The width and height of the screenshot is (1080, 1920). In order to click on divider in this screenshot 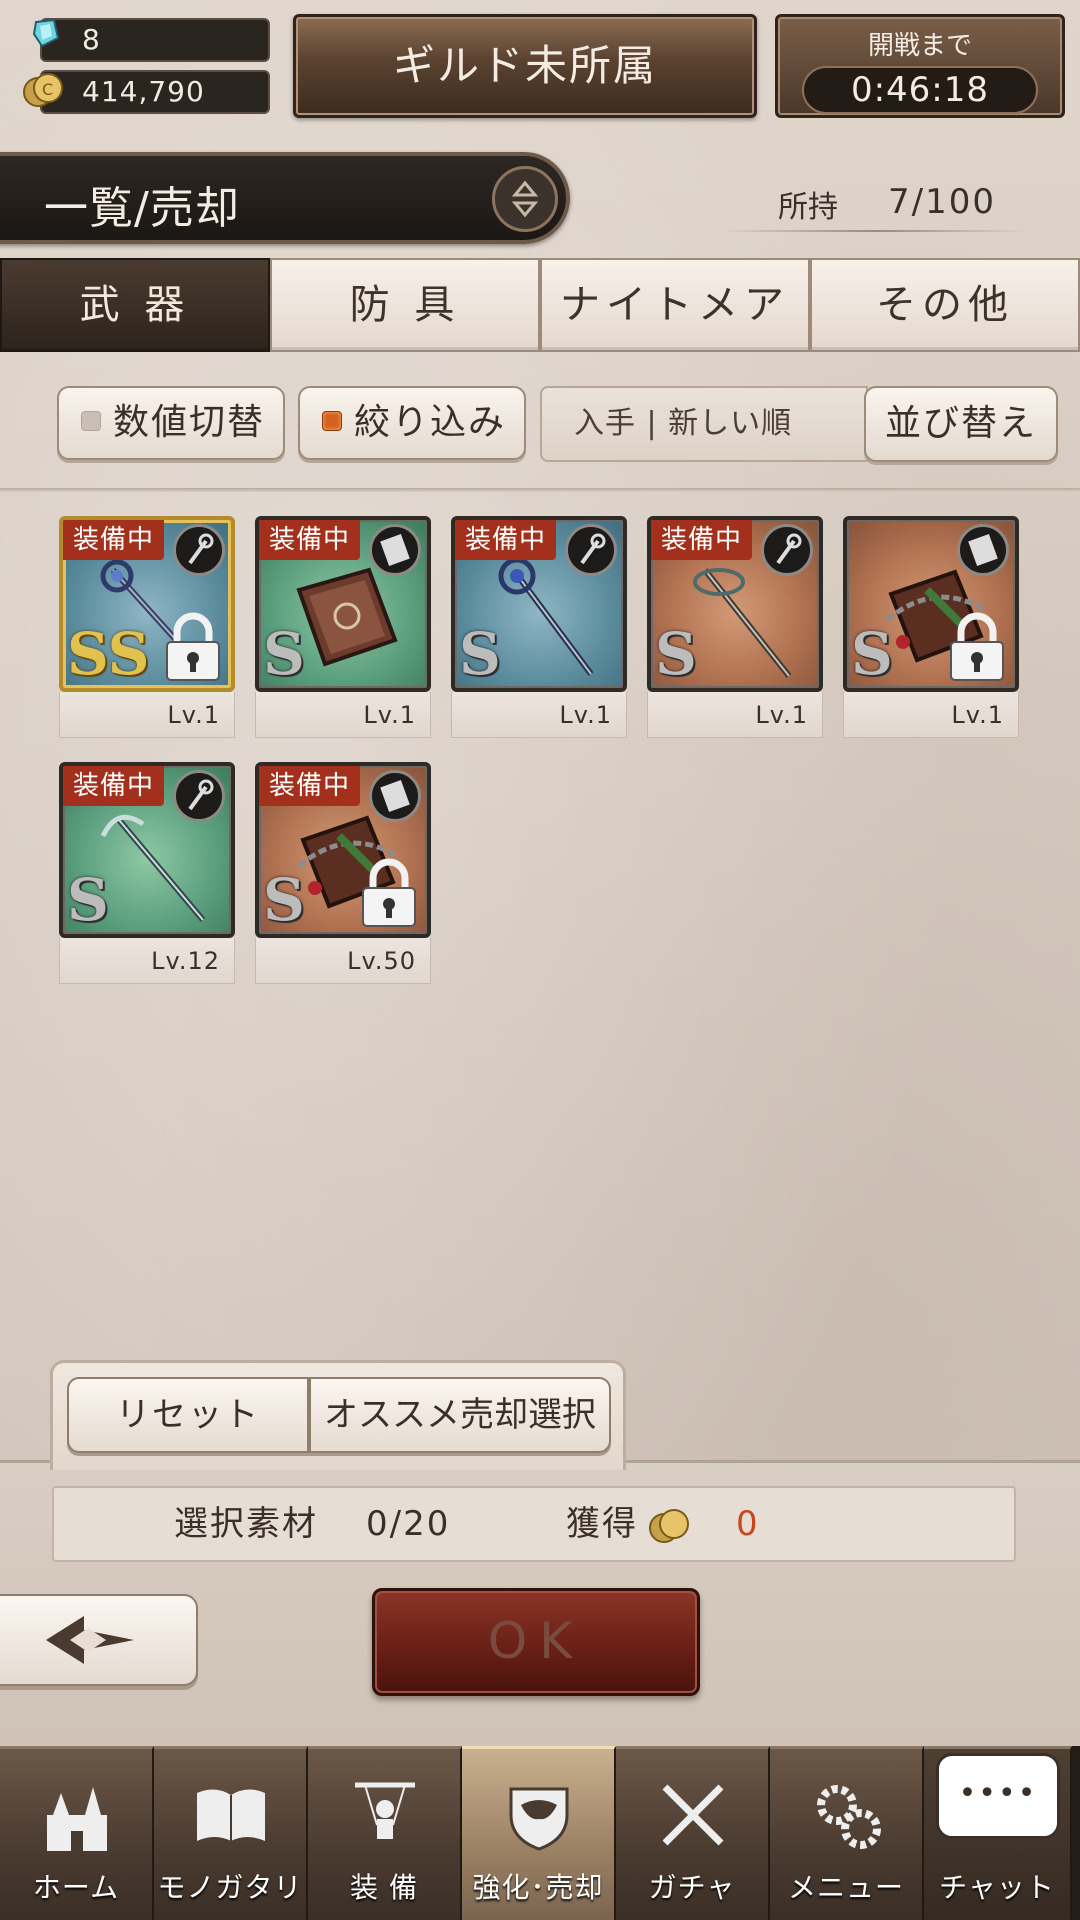, I will do `click(875, 231)`.